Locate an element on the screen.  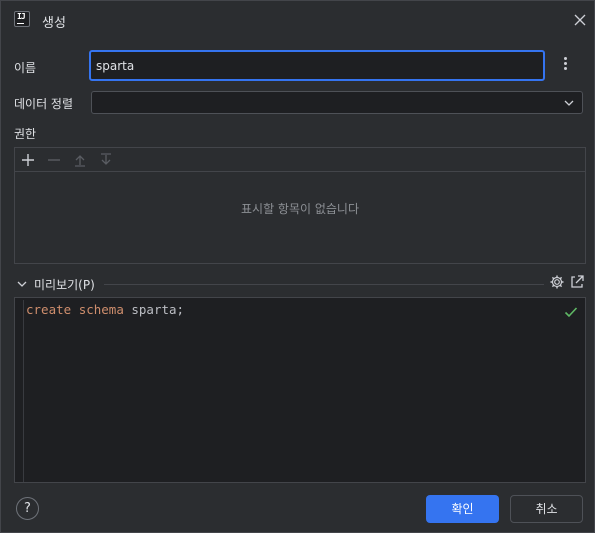
permissions-label: 권한 is located at coordinates (25, 134).